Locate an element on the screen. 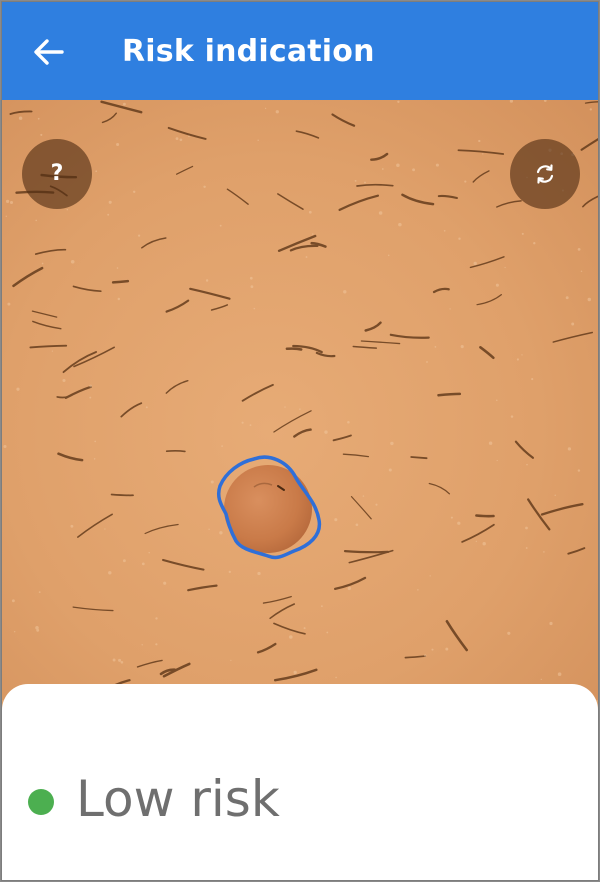  help-button: ? is located at coordinates (57, 174).